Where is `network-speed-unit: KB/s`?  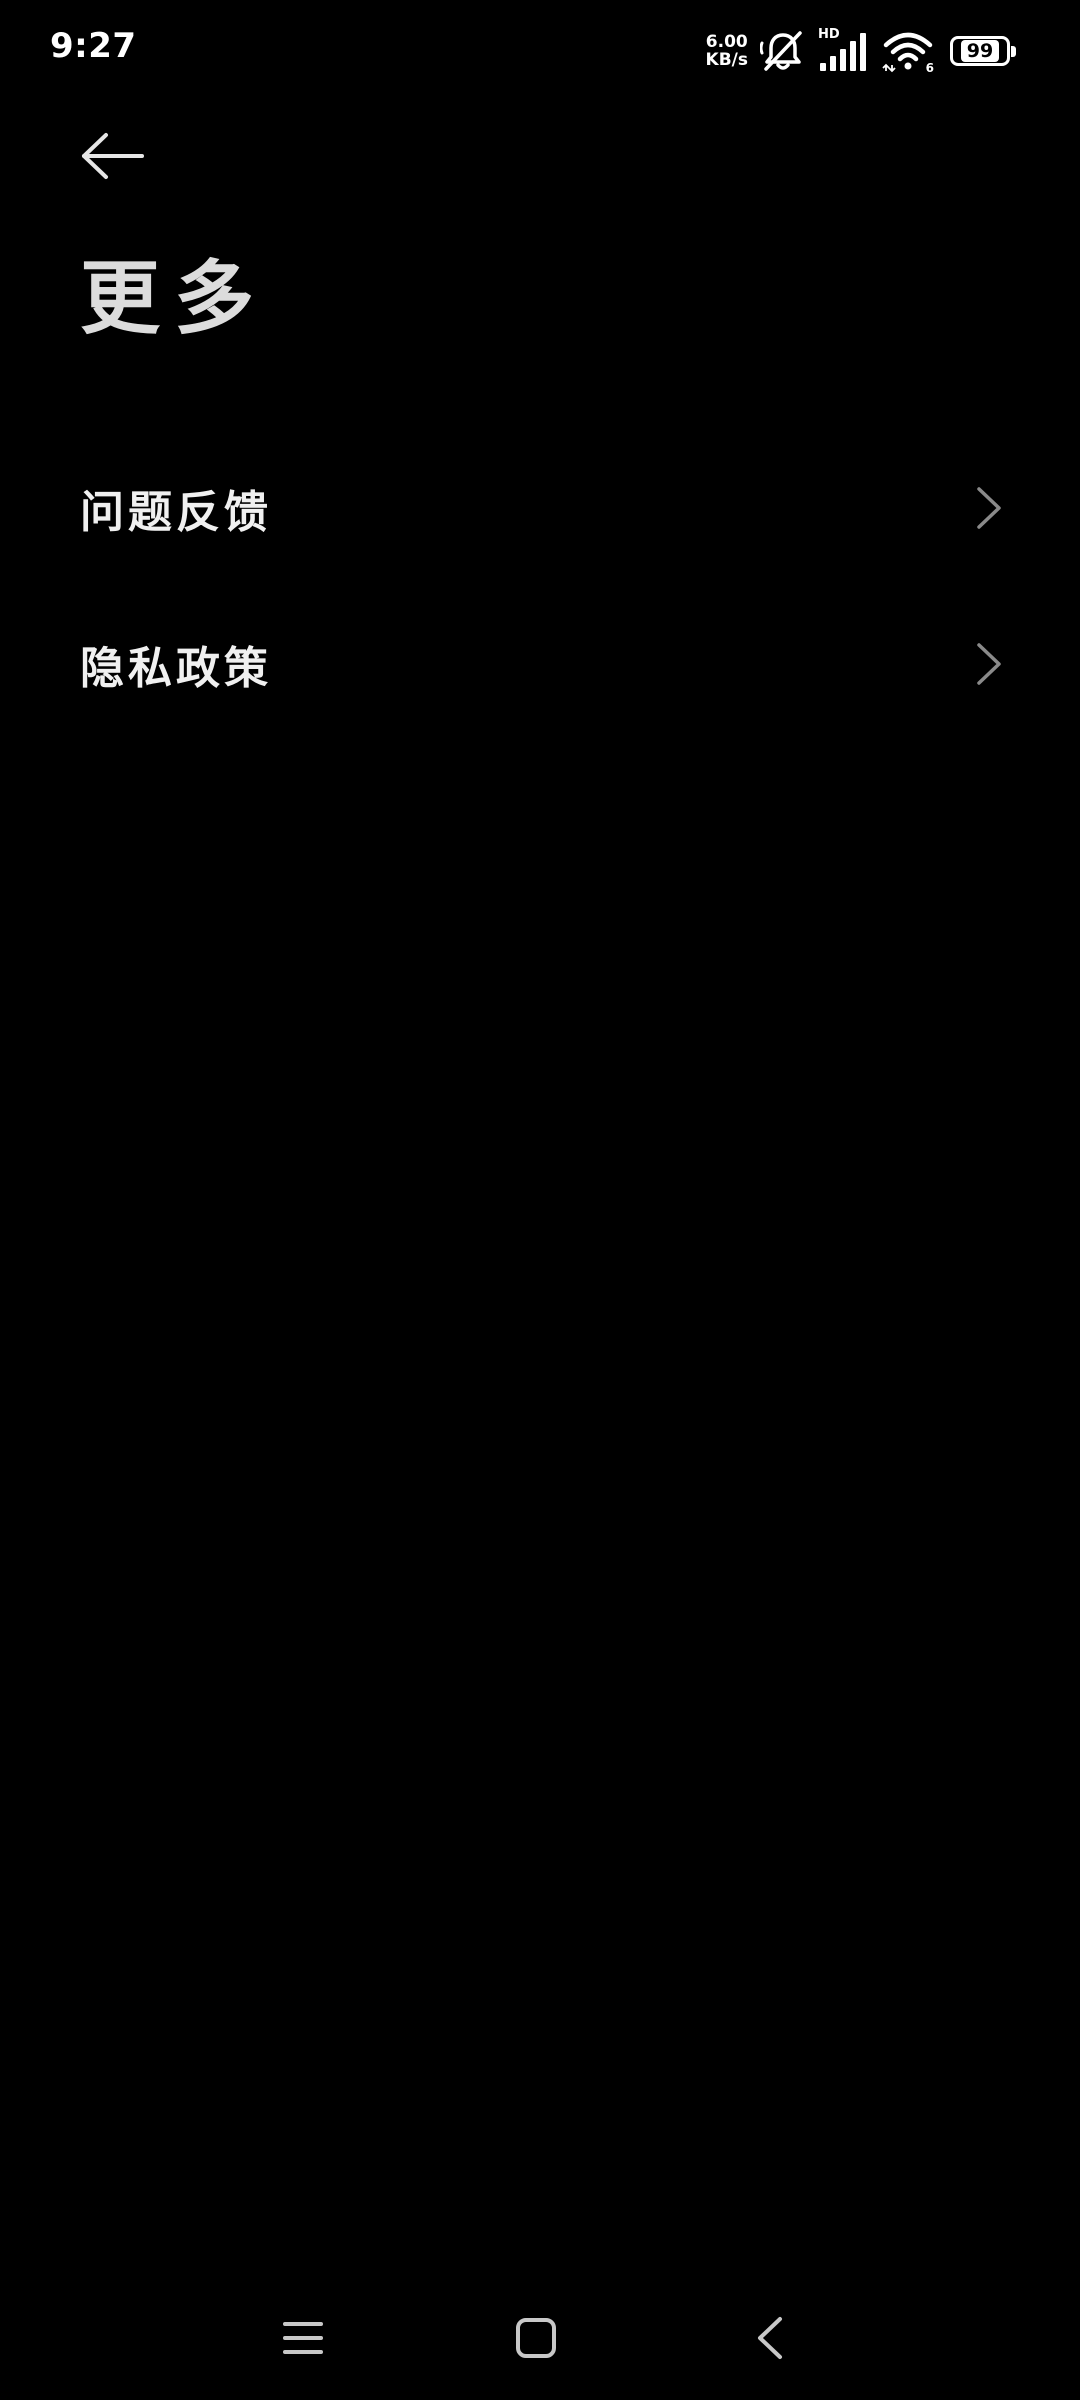
network-speed-unit: KB/s is located at coordinates (726, 60).